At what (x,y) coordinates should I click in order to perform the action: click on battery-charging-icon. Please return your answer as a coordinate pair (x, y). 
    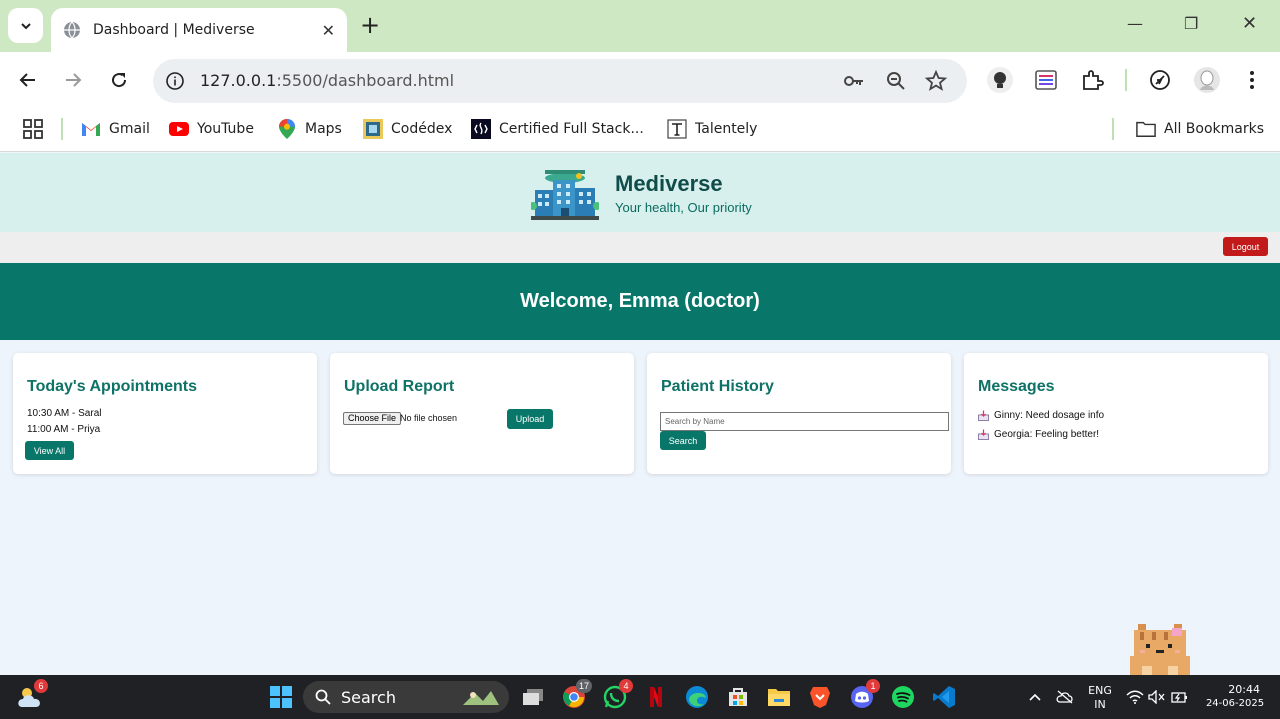
    Looking at the image, I should click on (1180, 697).